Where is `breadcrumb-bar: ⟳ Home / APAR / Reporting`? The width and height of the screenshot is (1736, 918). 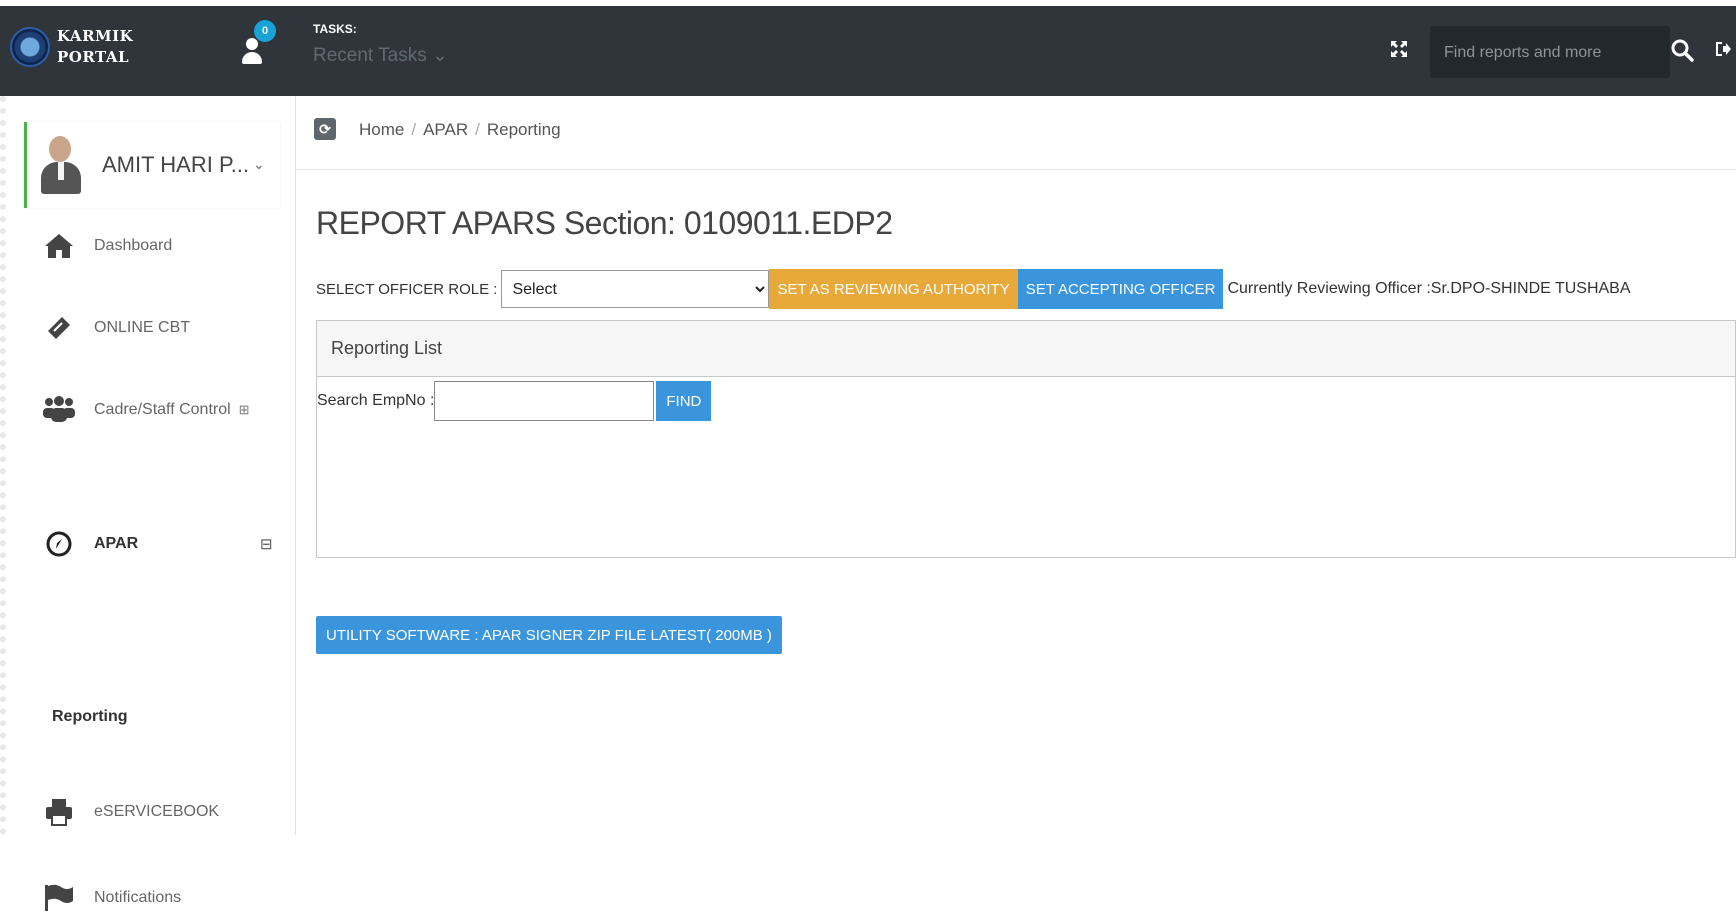
breadcrumb-bar: ⟳ Home / APAR / Reporting is located at coordinates (1016, 133).